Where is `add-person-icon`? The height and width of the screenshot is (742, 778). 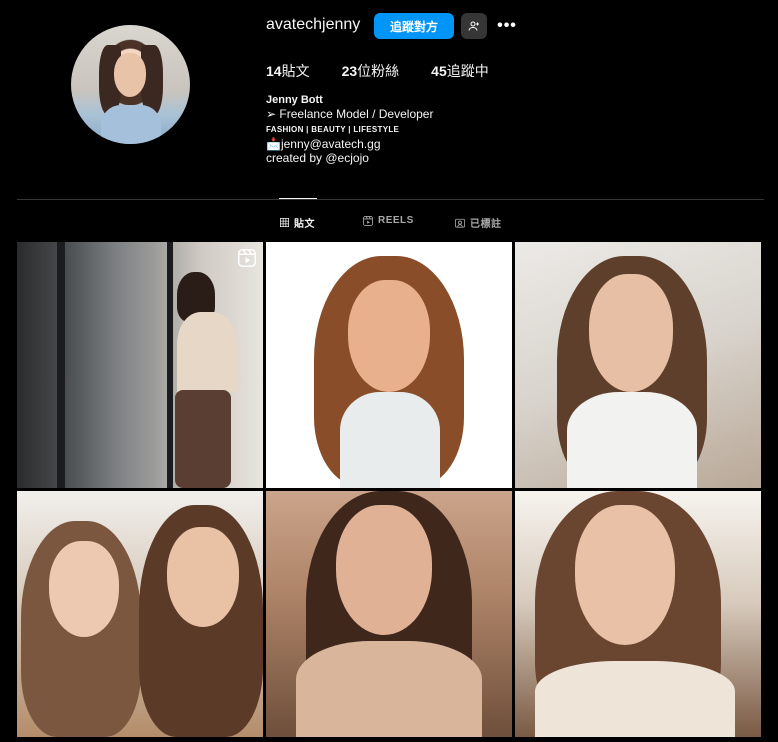 add-person-icon is located at coordinates (473, 26).